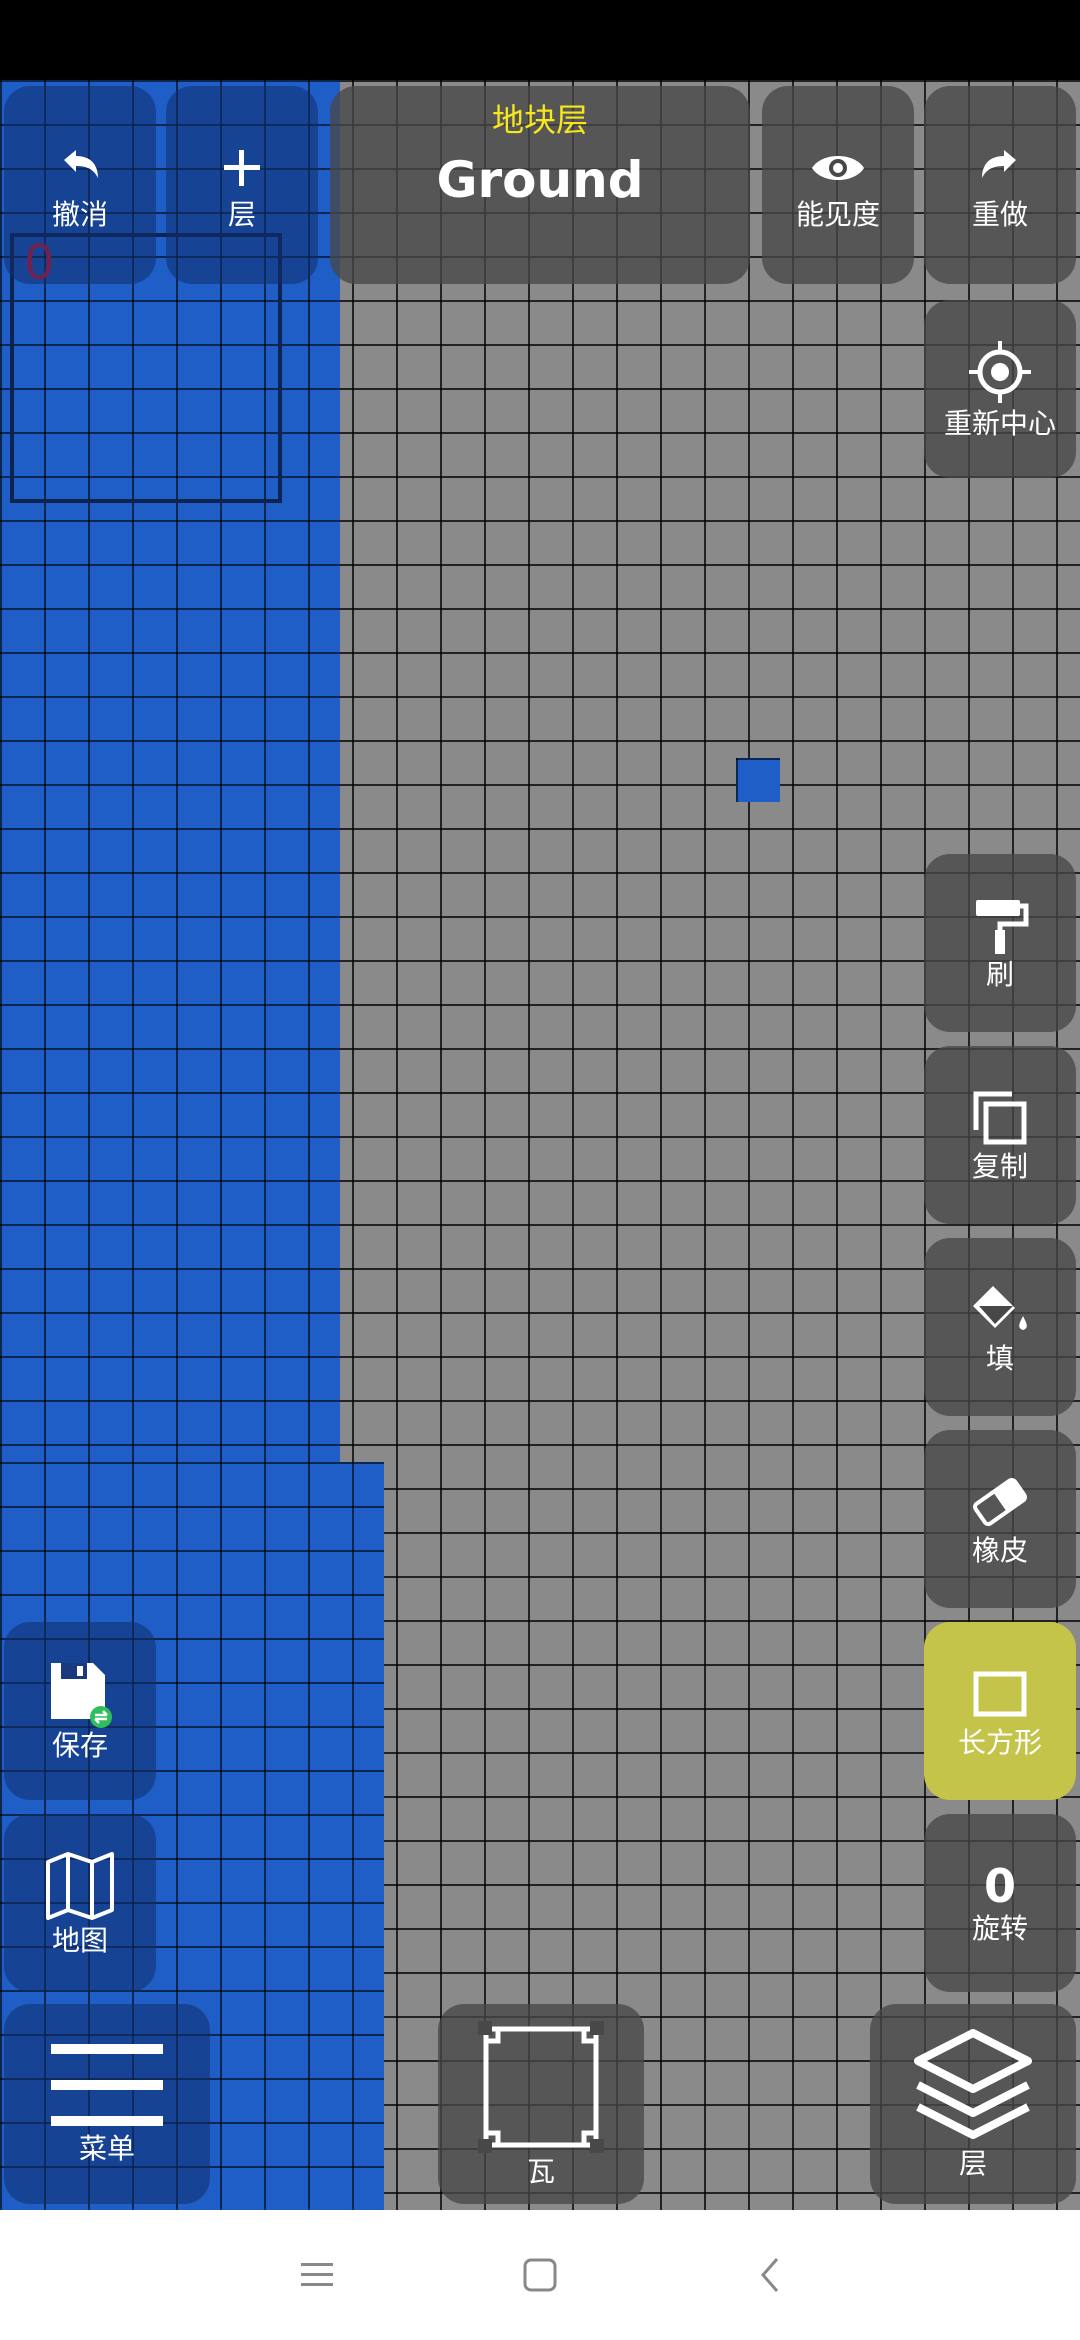 Image resolution: width=1080 pixels, height=2340 pixels. I want to click on paint-roller-icon, so click(1000, 926).